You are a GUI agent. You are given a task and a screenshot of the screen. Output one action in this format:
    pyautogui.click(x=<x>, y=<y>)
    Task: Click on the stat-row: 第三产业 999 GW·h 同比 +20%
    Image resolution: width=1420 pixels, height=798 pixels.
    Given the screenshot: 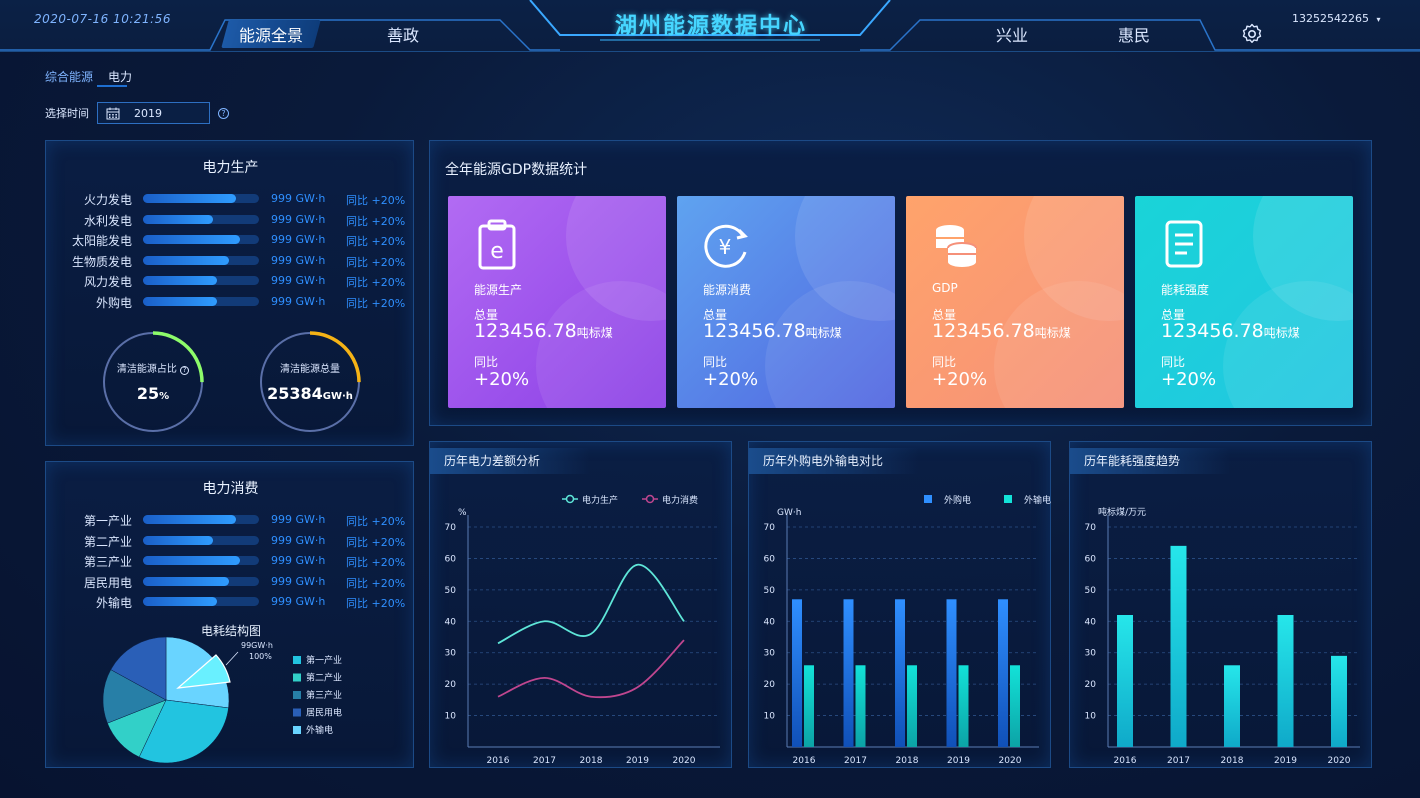 What is the action you would take?
    pyautogui.click(x=230, y=561)
    